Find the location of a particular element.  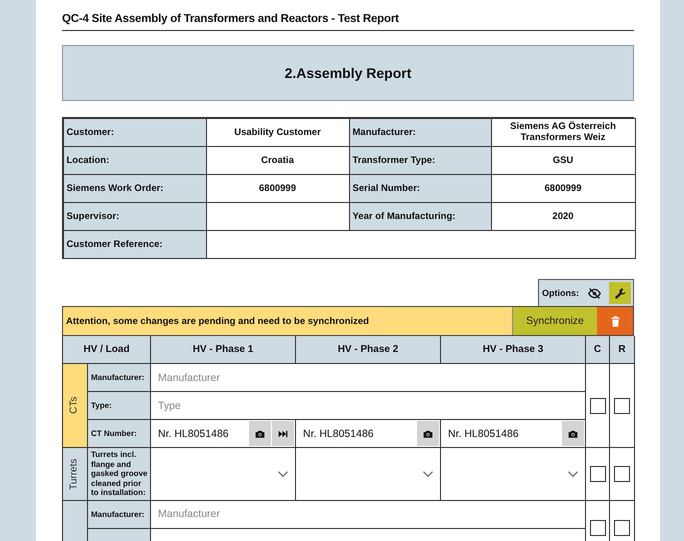

skip-forward-button is located at coordinates (283, 433).